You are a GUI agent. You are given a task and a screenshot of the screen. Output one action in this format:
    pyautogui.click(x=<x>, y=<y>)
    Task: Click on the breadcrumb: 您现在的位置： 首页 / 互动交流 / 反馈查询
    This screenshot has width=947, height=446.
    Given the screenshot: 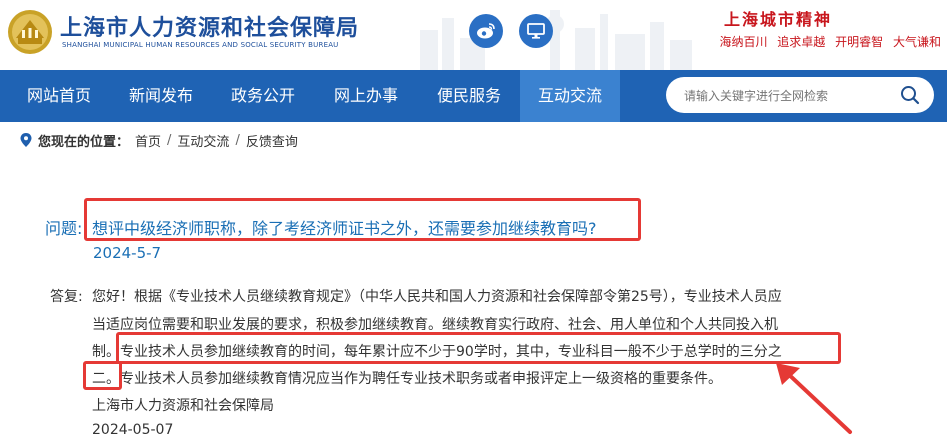 What is the action you would take?
    pyautogui.click(x=159, y=140)
    